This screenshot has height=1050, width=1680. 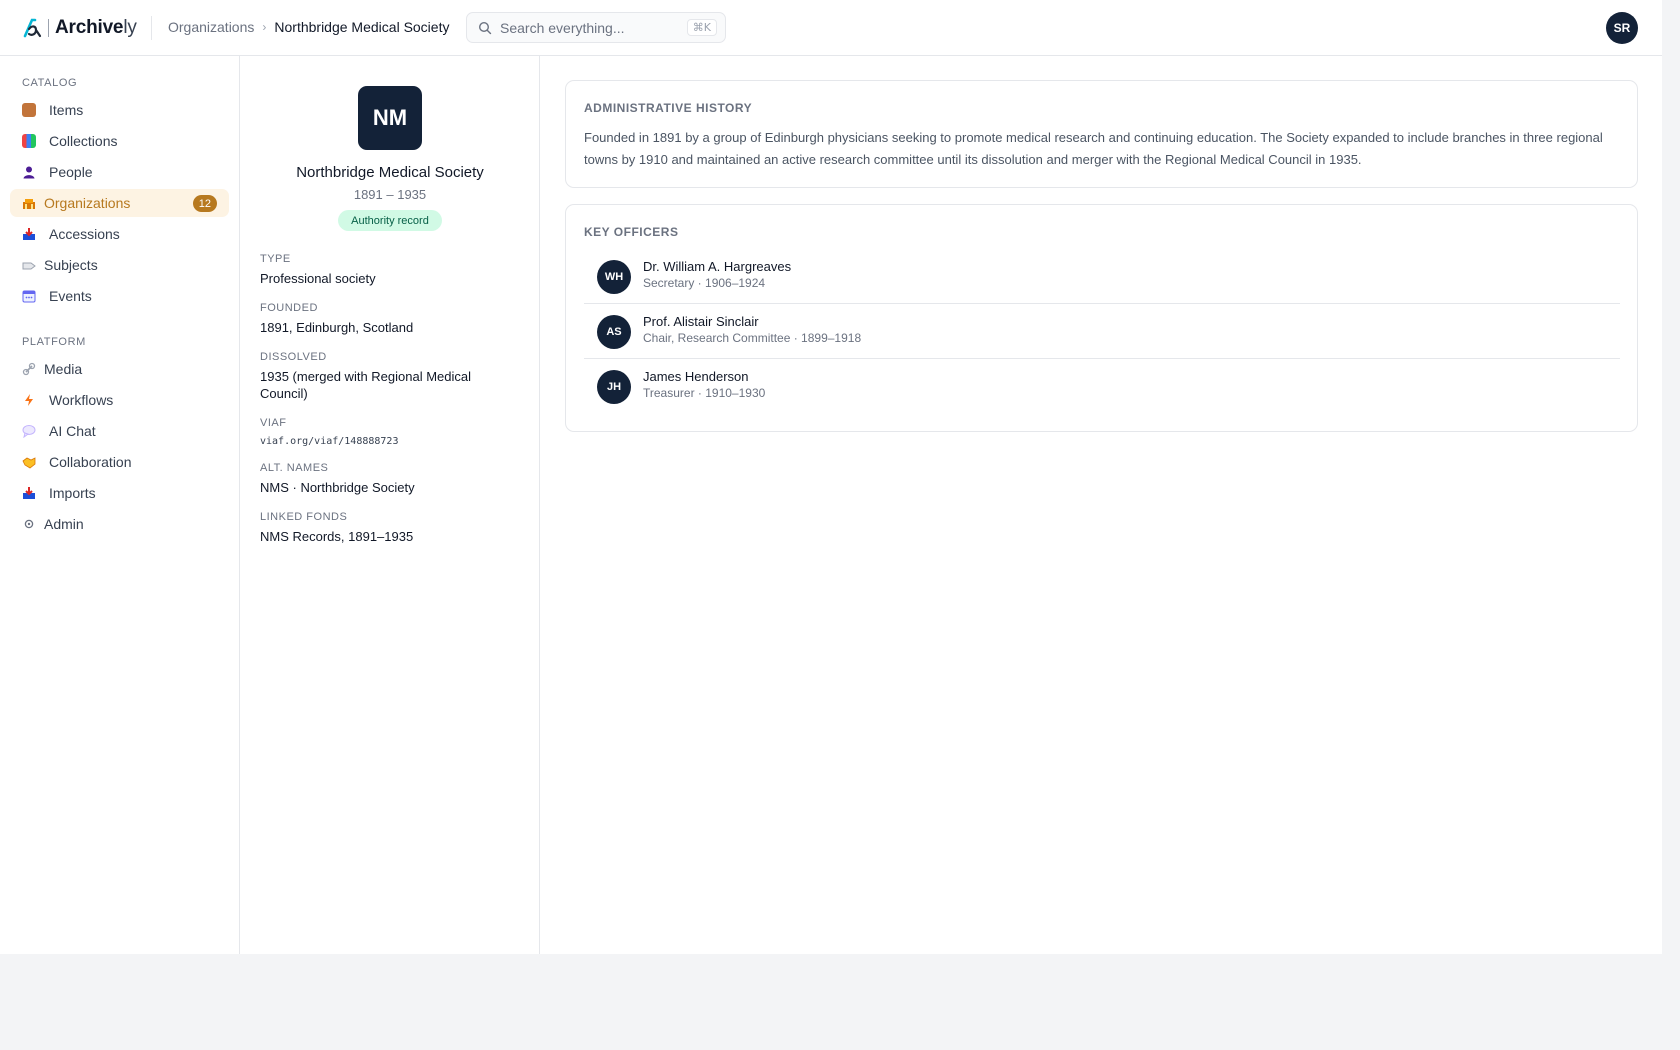 What do you see at coordinates (275, 259) in the screenshot?
I see `type-label: TYPE` at bounding box center [275, 259].